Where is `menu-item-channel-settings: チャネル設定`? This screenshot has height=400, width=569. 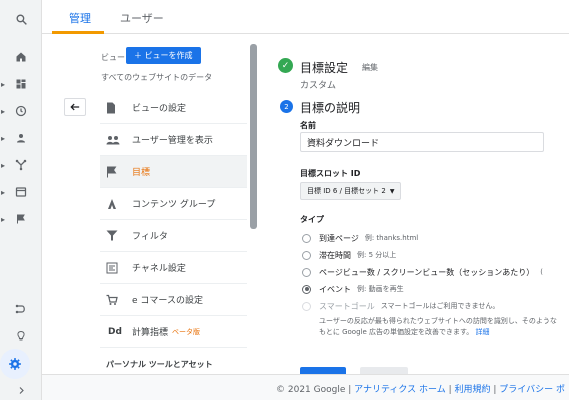
menu-item-channel-settings: チャネル設定 is located at coordinates (173, 268).